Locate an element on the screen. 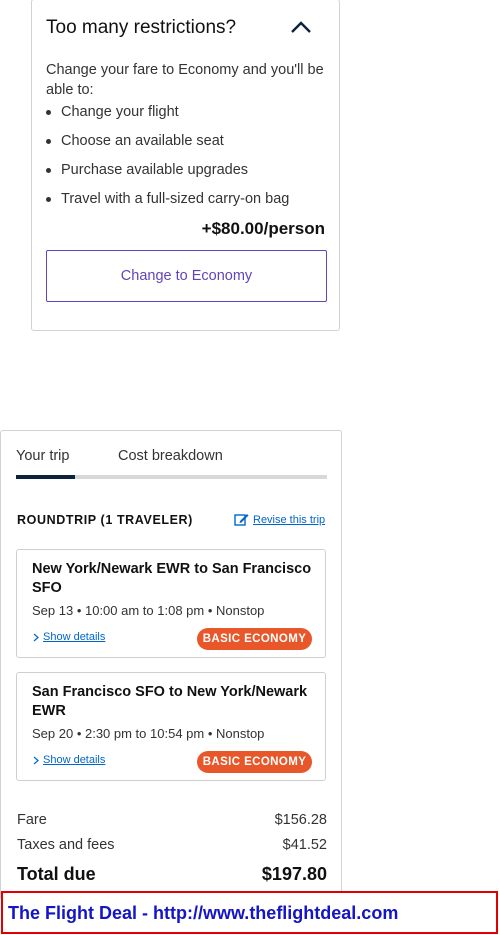 Image resolution: width=500 pixels, height=935 pixels. tab-active-indicator is located at coordinates (45, 477).